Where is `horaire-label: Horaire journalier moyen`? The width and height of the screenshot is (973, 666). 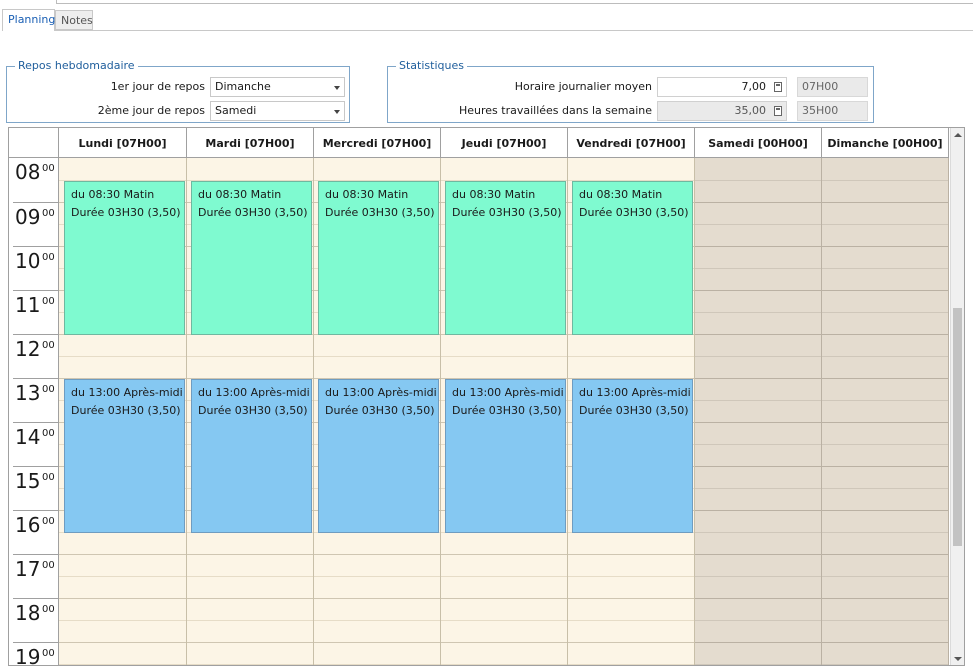 horaire-label: Horaire journalier moyen is located at coordinates (583, 86).